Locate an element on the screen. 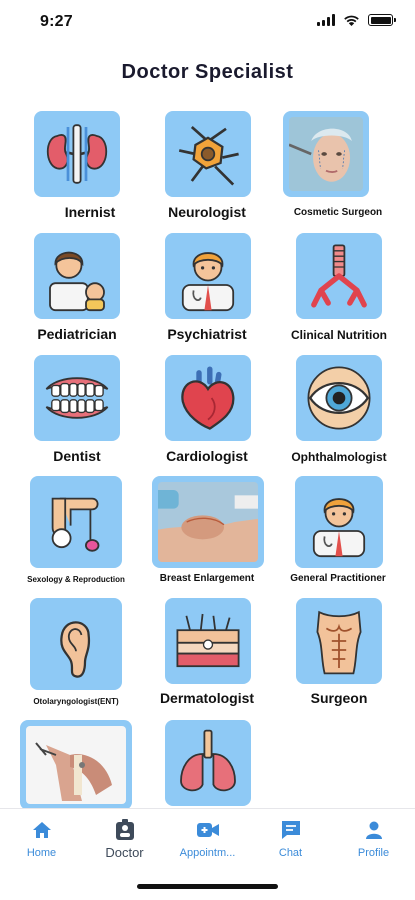 The width and height of the screenshot is (415, 900). neuron-icon is located at coordinates (208, 154).